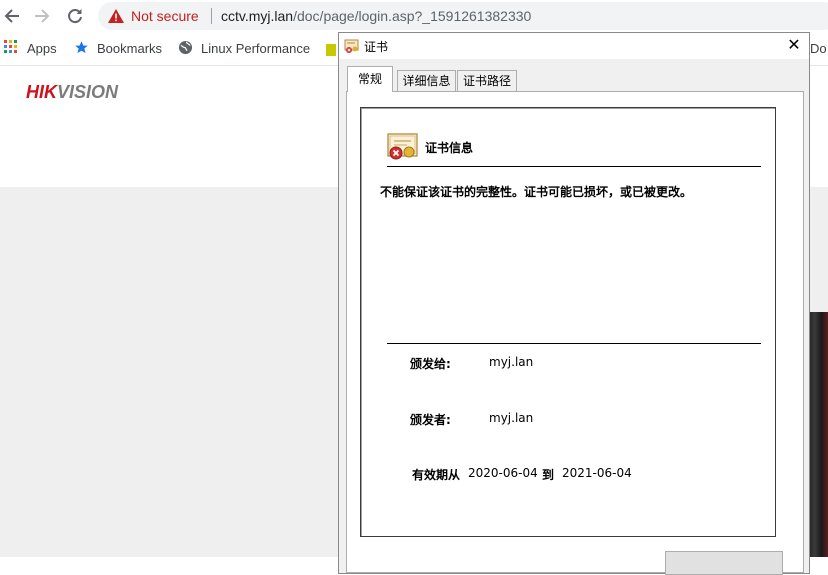 This screenshot has height=575, width=828. Describe the element at coordinates (503, 473) in the screenshot. I see `valid-from-value: 2020-06-04` at that location.